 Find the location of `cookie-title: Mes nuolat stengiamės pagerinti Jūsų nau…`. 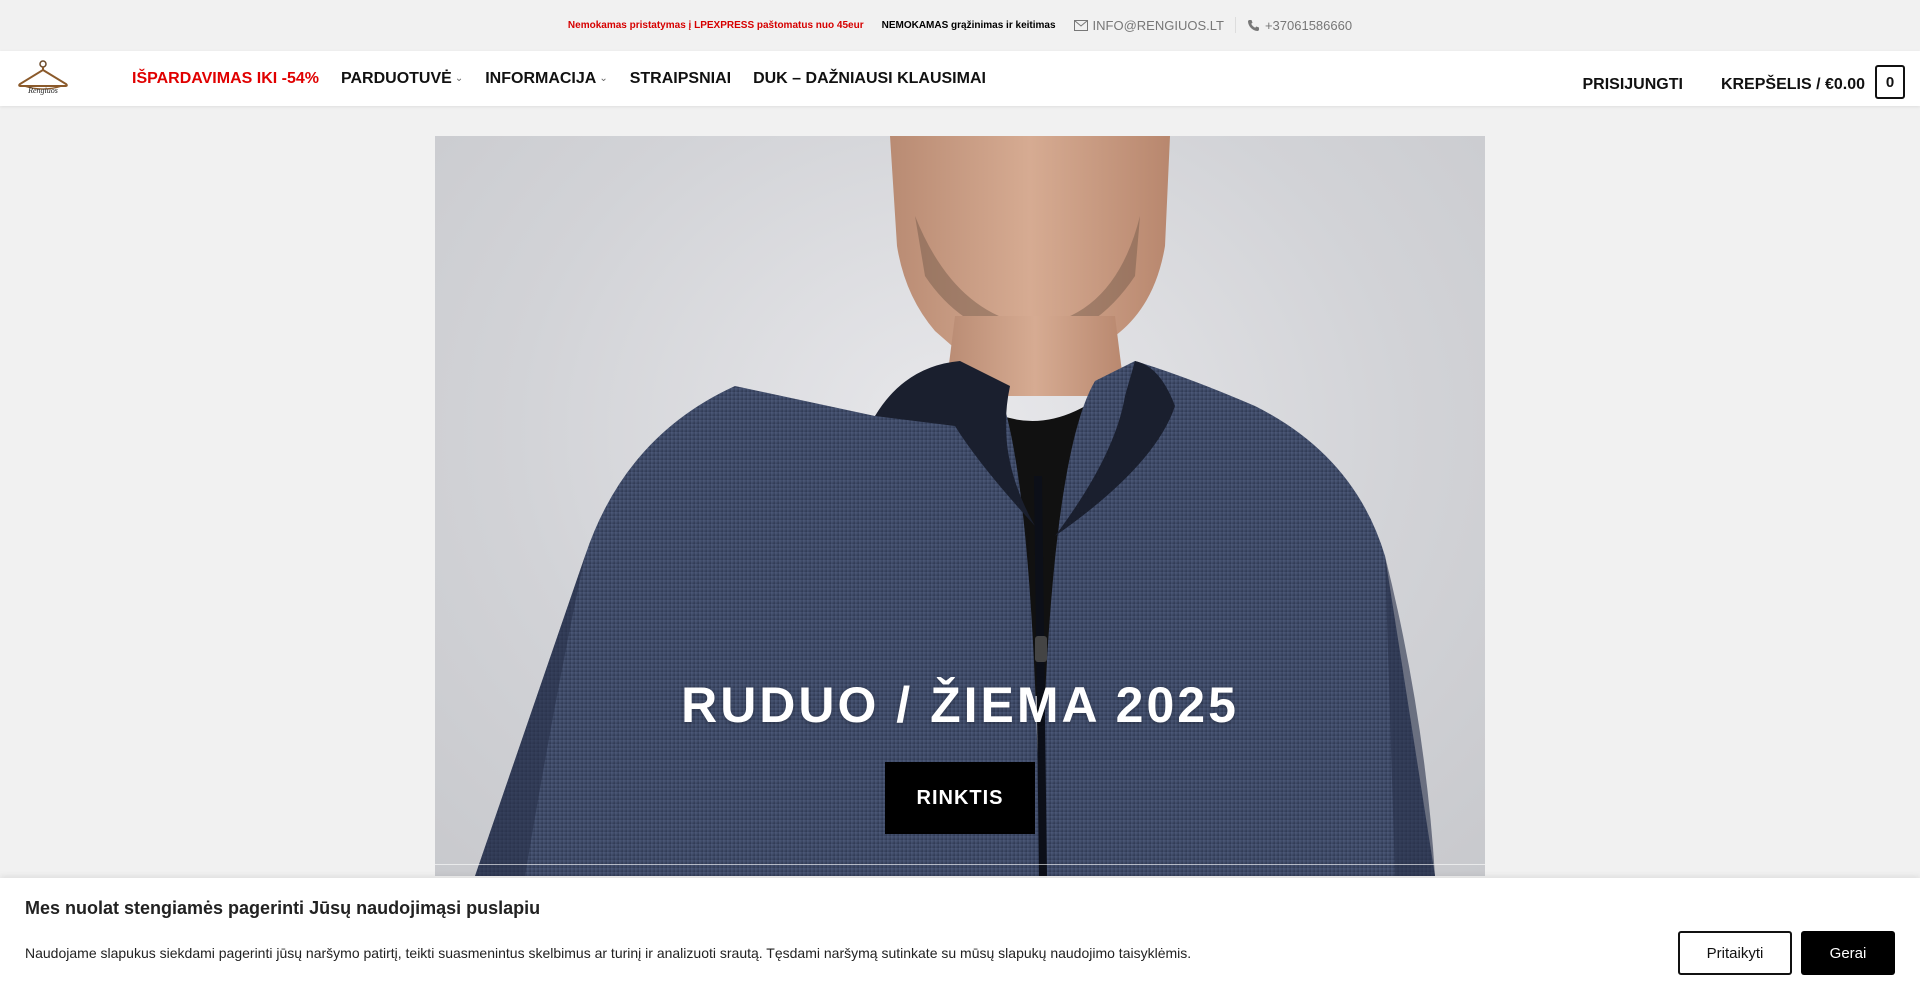

cookie-title: Mes nuolat stengiamės pagerinti Jūsų nau… is located at coordinates (283, 908).